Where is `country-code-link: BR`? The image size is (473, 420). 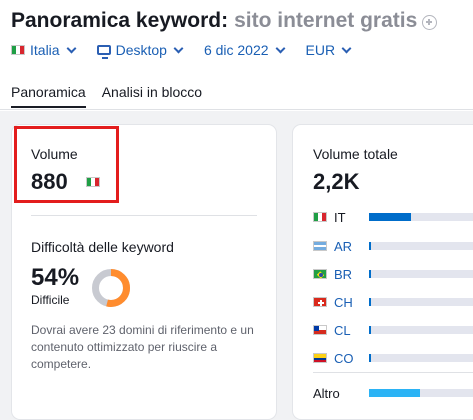 country-code-link: BR is located at coordinates (351, 274).